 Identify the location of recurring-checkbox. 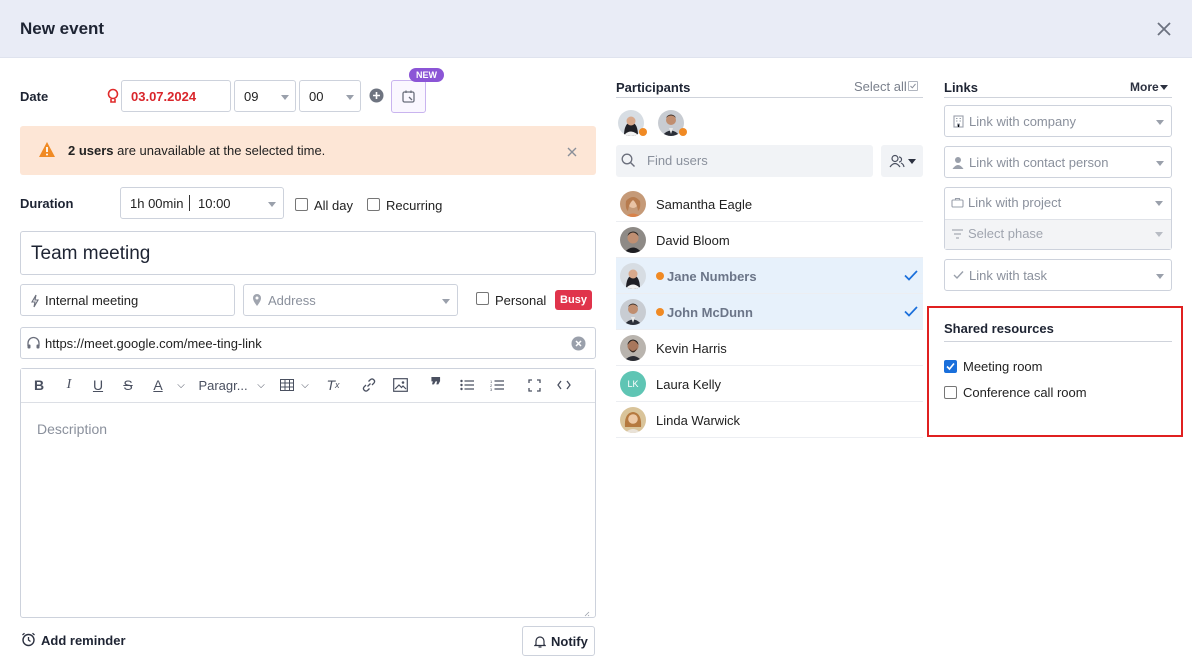
(373, 204).